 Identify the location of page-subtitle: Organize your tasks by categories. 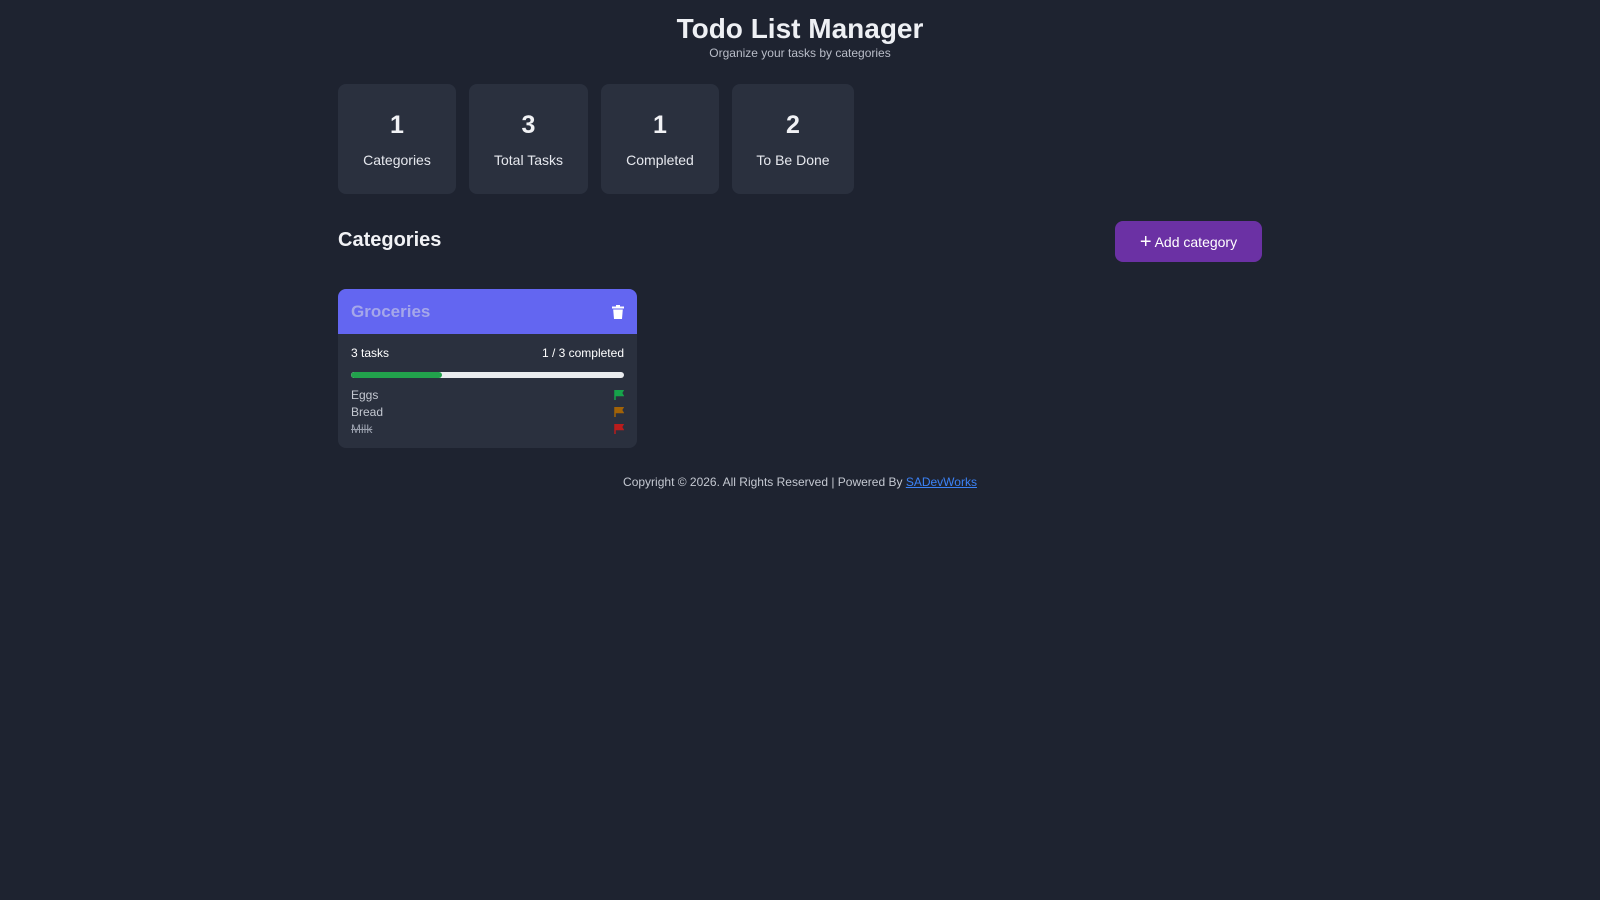
(800, 53).